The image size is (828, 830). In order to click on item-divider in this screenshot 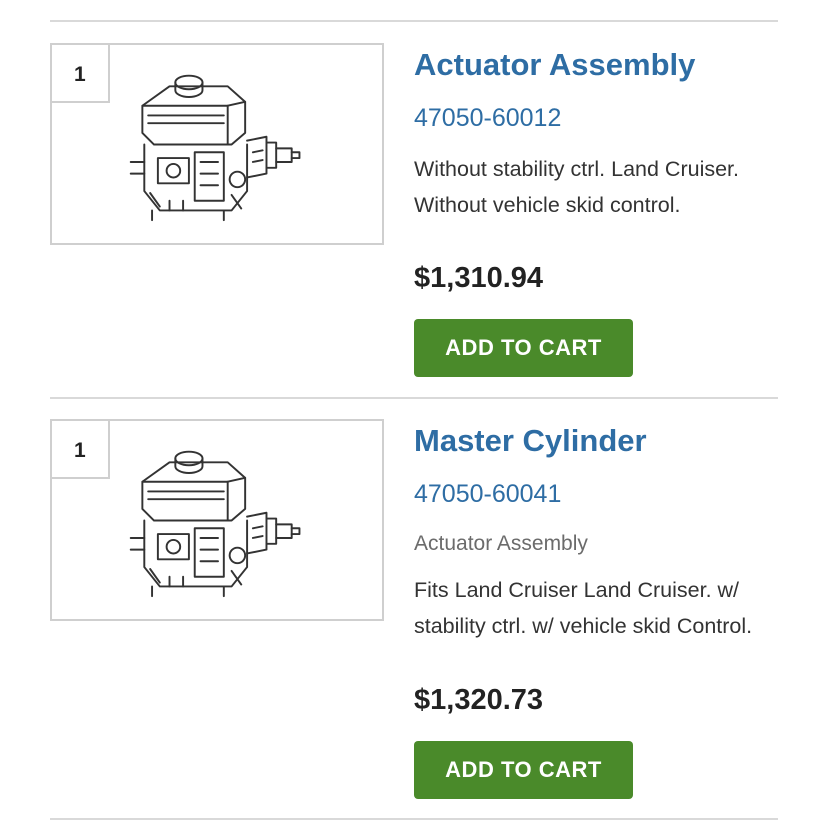, I will do `click(414, 398)`.